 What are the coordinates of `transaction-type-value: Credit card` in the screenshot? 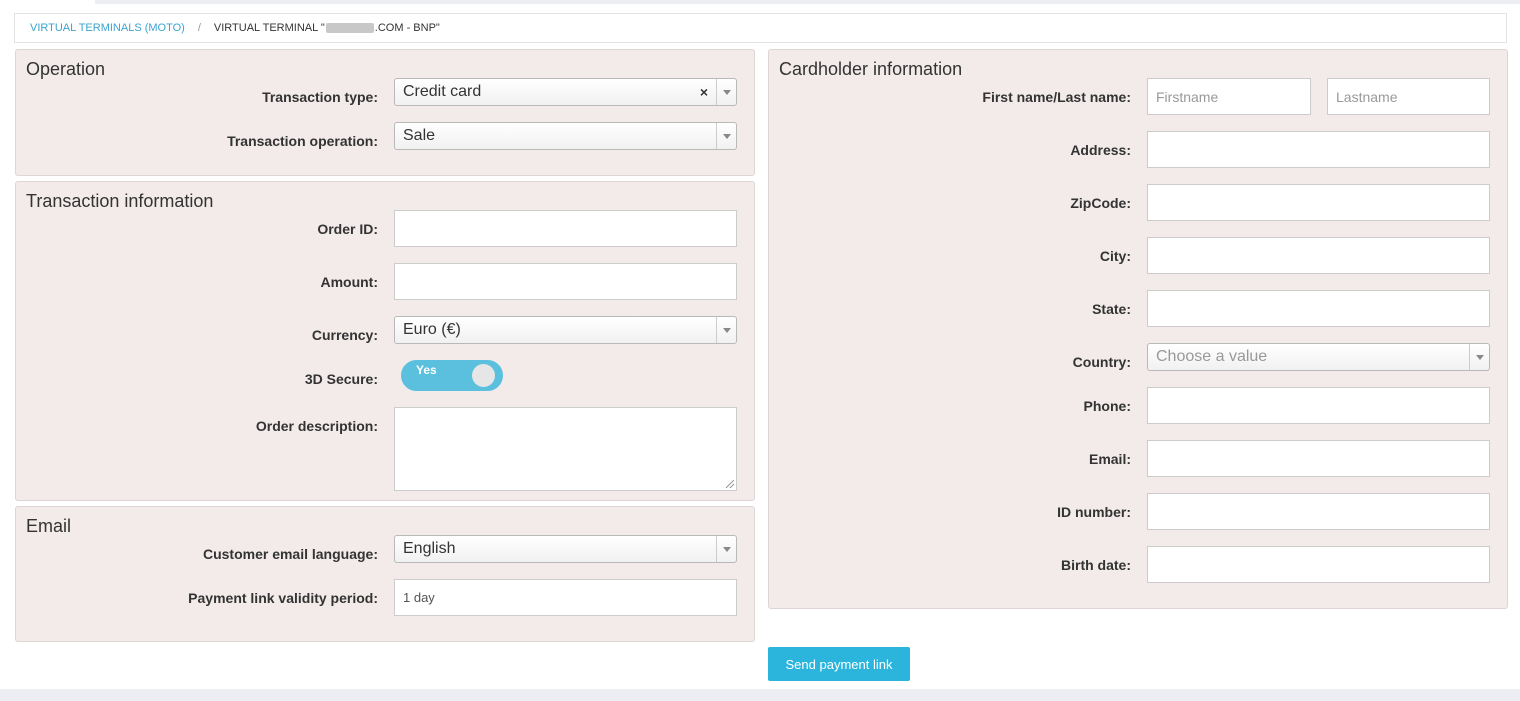 It's located at (442, 91).